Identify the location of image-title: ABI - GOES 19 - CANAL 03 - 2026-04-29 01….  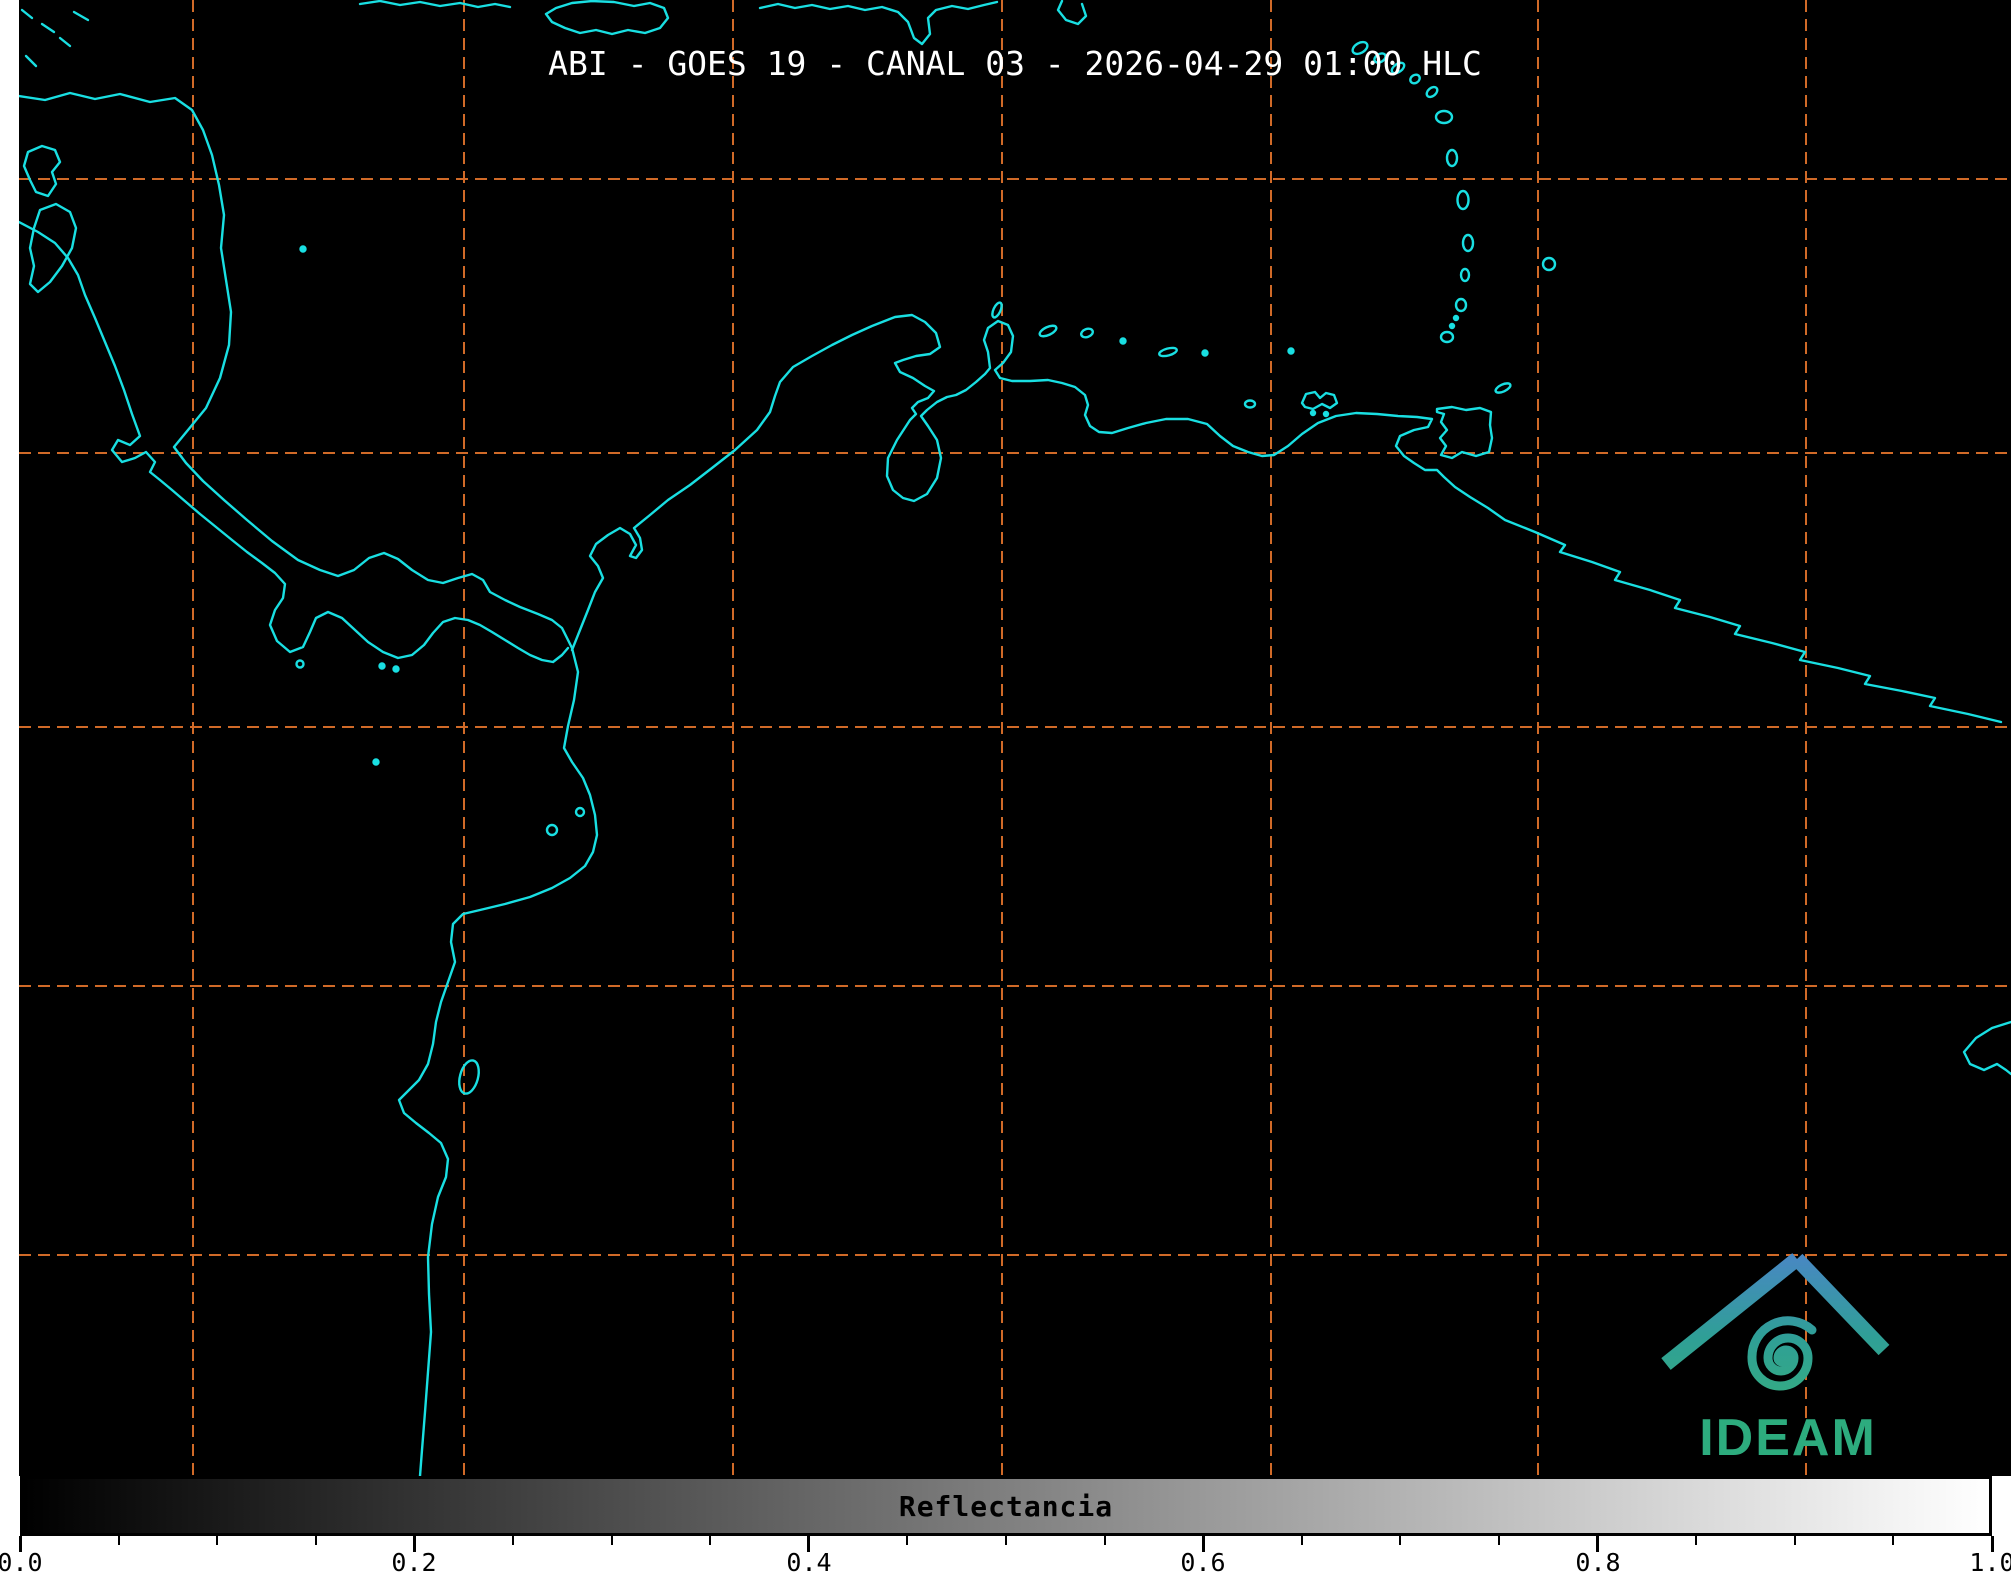
(1015, 63).